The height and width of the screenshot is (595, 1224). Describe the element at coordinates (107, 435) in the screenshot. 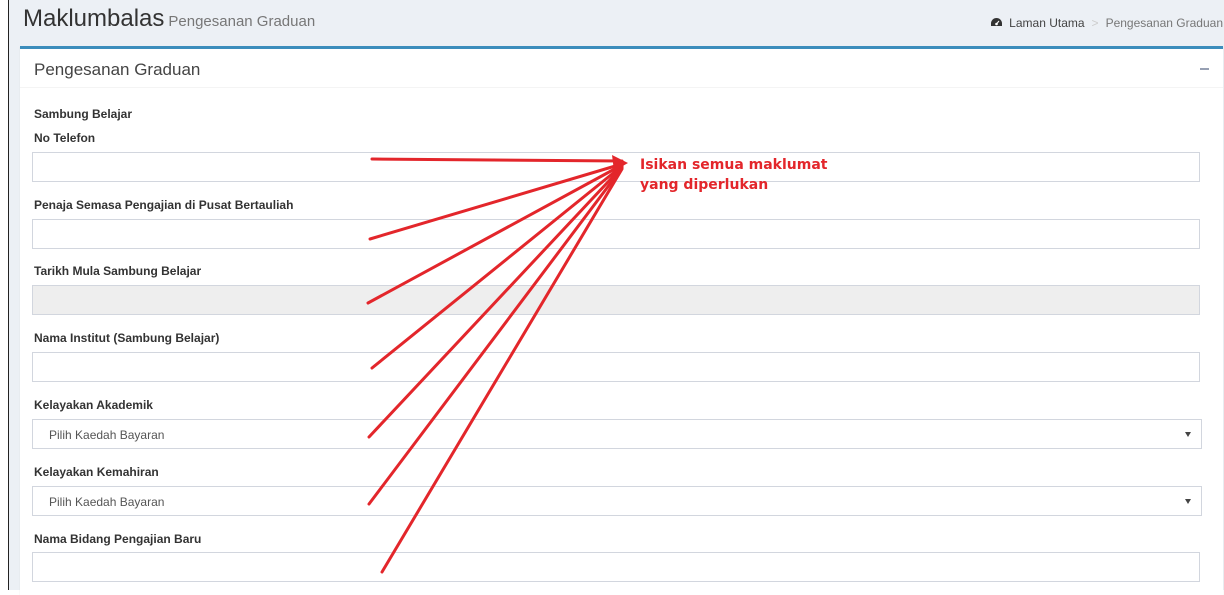

I see `academic-select-value: Pilih Kaedah Bayaran` at that location.